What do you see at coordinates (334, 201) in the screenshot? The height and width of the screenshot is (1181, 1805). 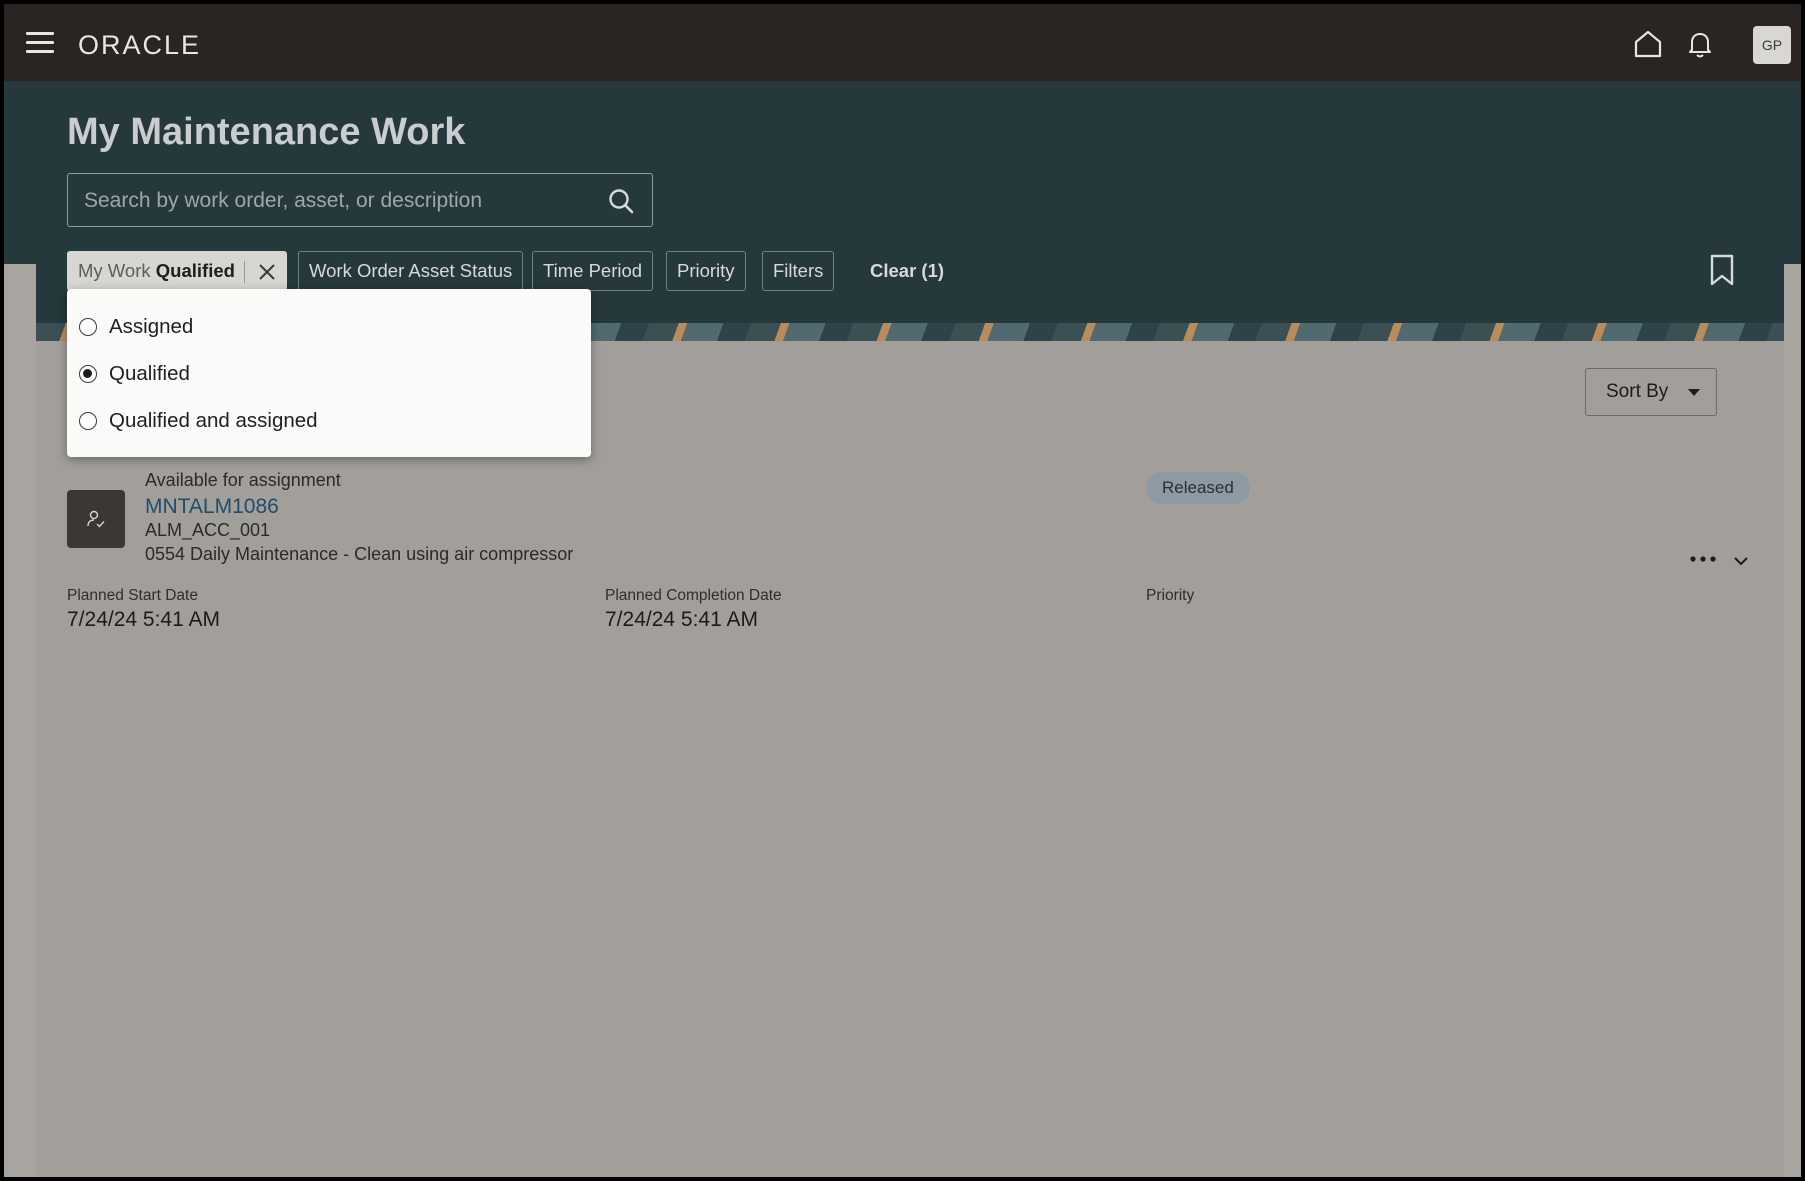 I see `search-input` at bounding box center [334, 201].